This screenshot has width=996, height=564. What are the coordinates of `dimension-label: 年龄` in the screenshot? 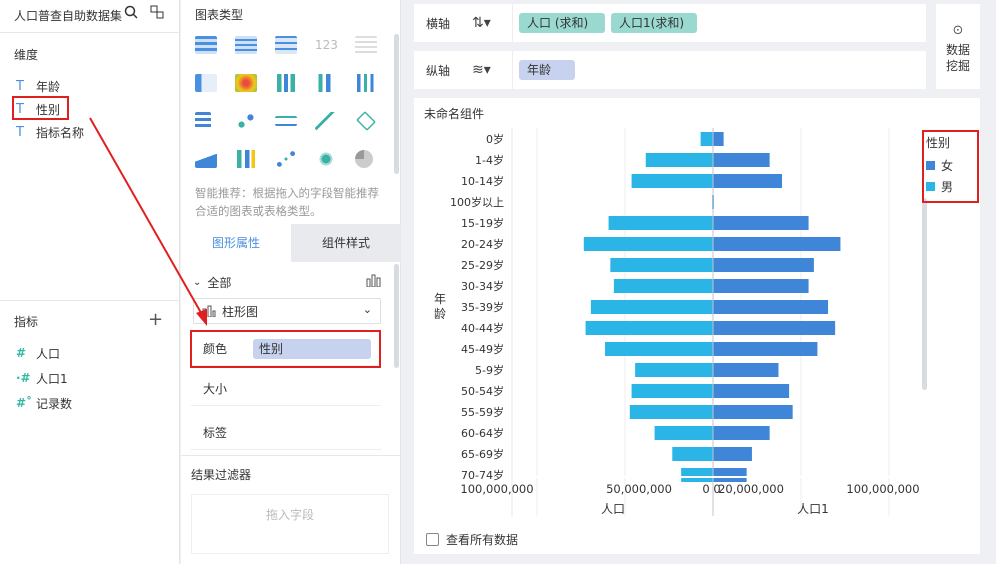 It's located at (48, 86).